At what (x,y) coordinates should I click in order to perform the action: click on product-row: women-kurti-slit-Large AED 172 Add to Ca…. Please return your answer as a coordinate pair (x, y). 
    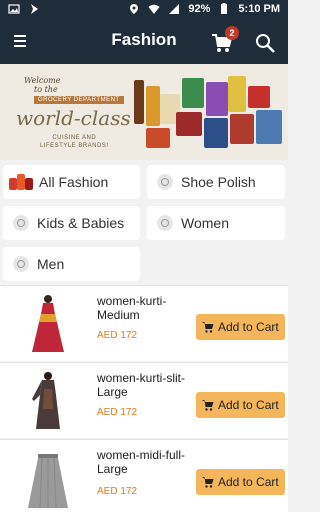
    Looking at the image, I should click on (144, 400).